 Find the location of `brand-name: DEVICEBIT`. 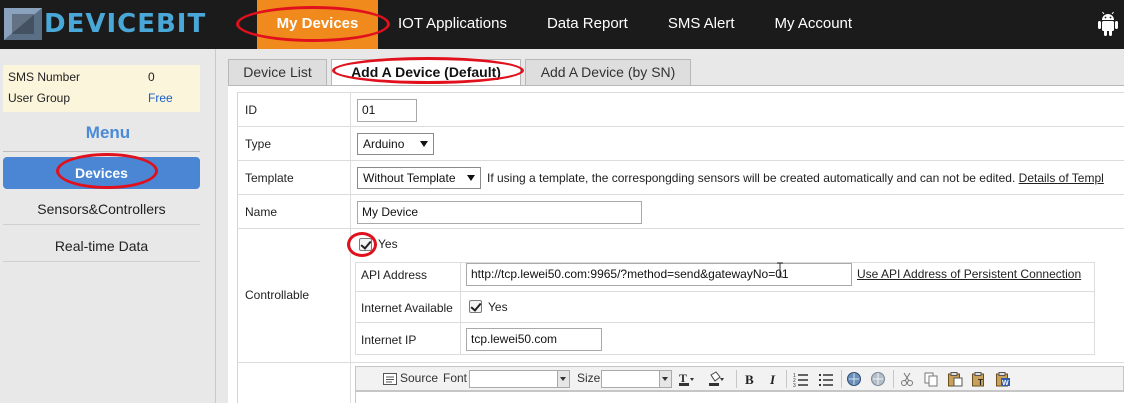

brand-name: DEVICEBIT is located at coordinates (125, 24).